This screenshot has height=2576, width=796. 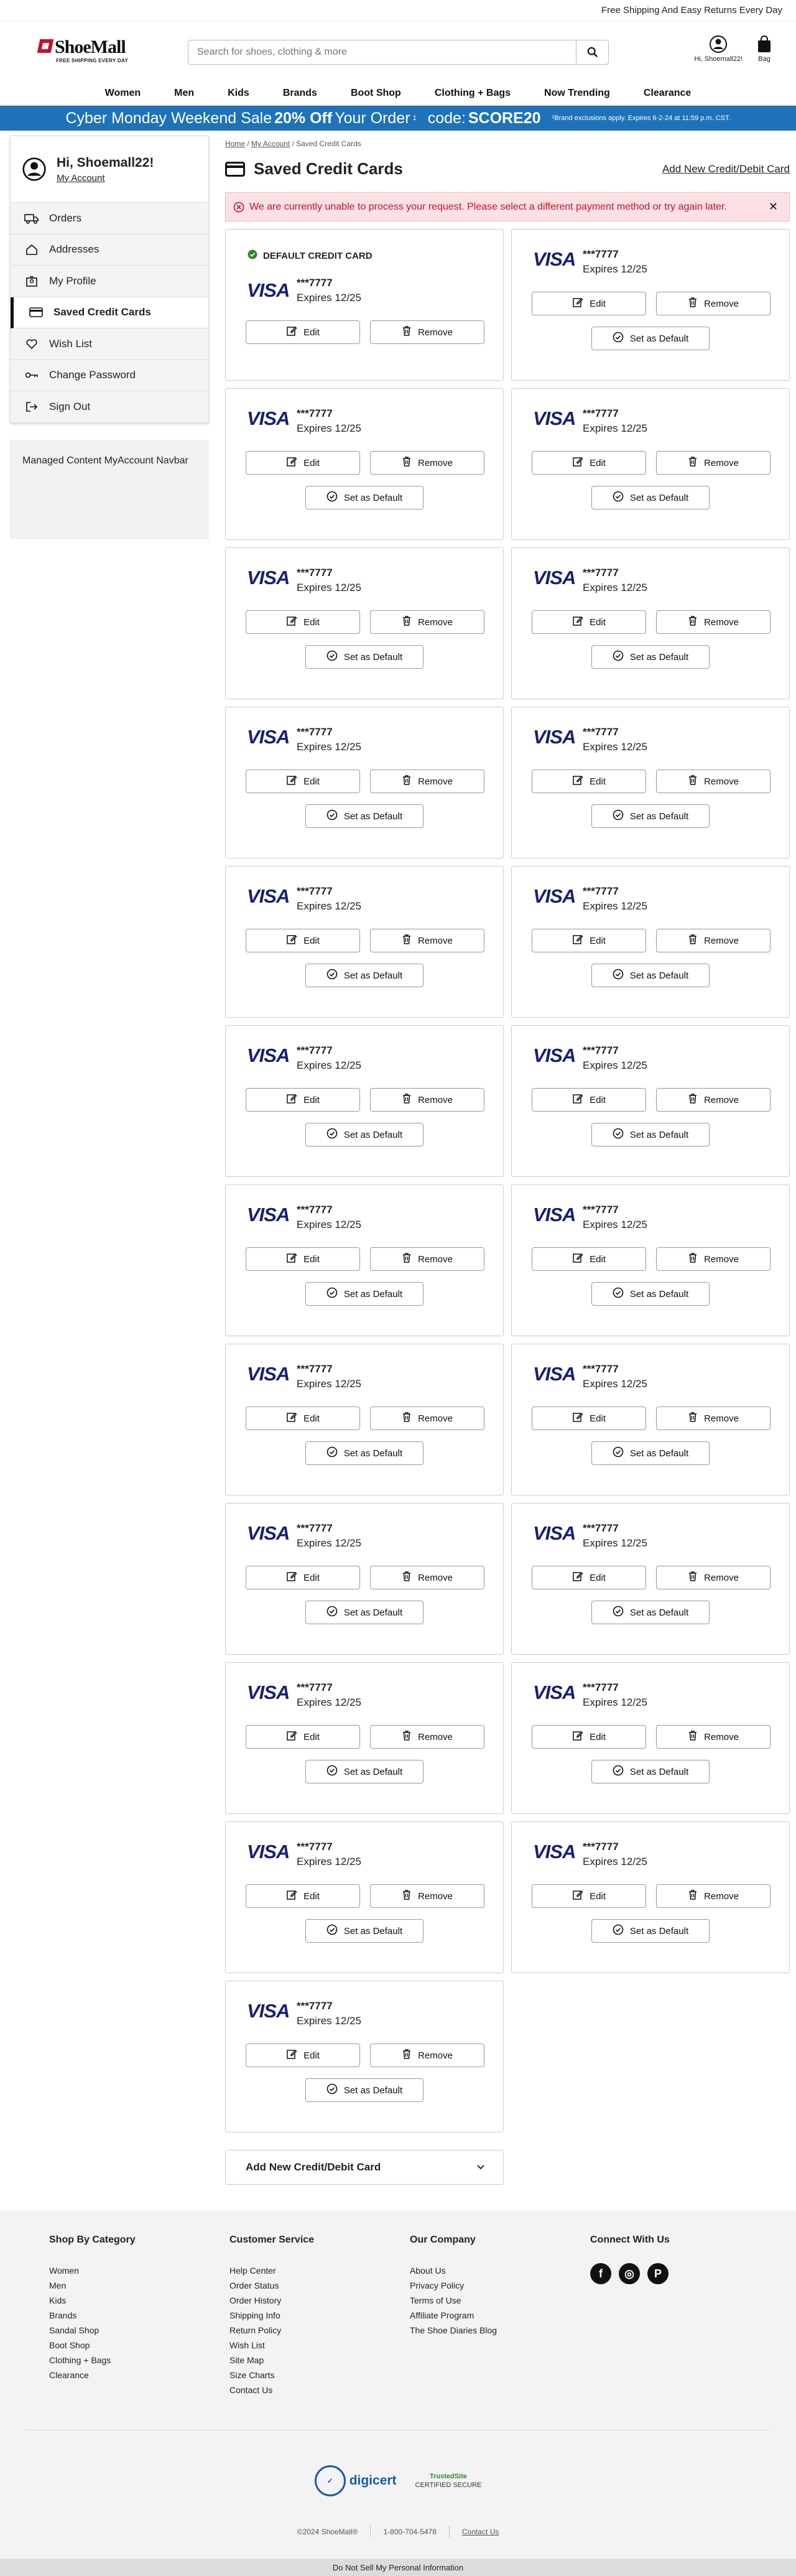 I want to click on footer-link-sandal-shop: Sandal Shop, so click(x=139, y=2330).